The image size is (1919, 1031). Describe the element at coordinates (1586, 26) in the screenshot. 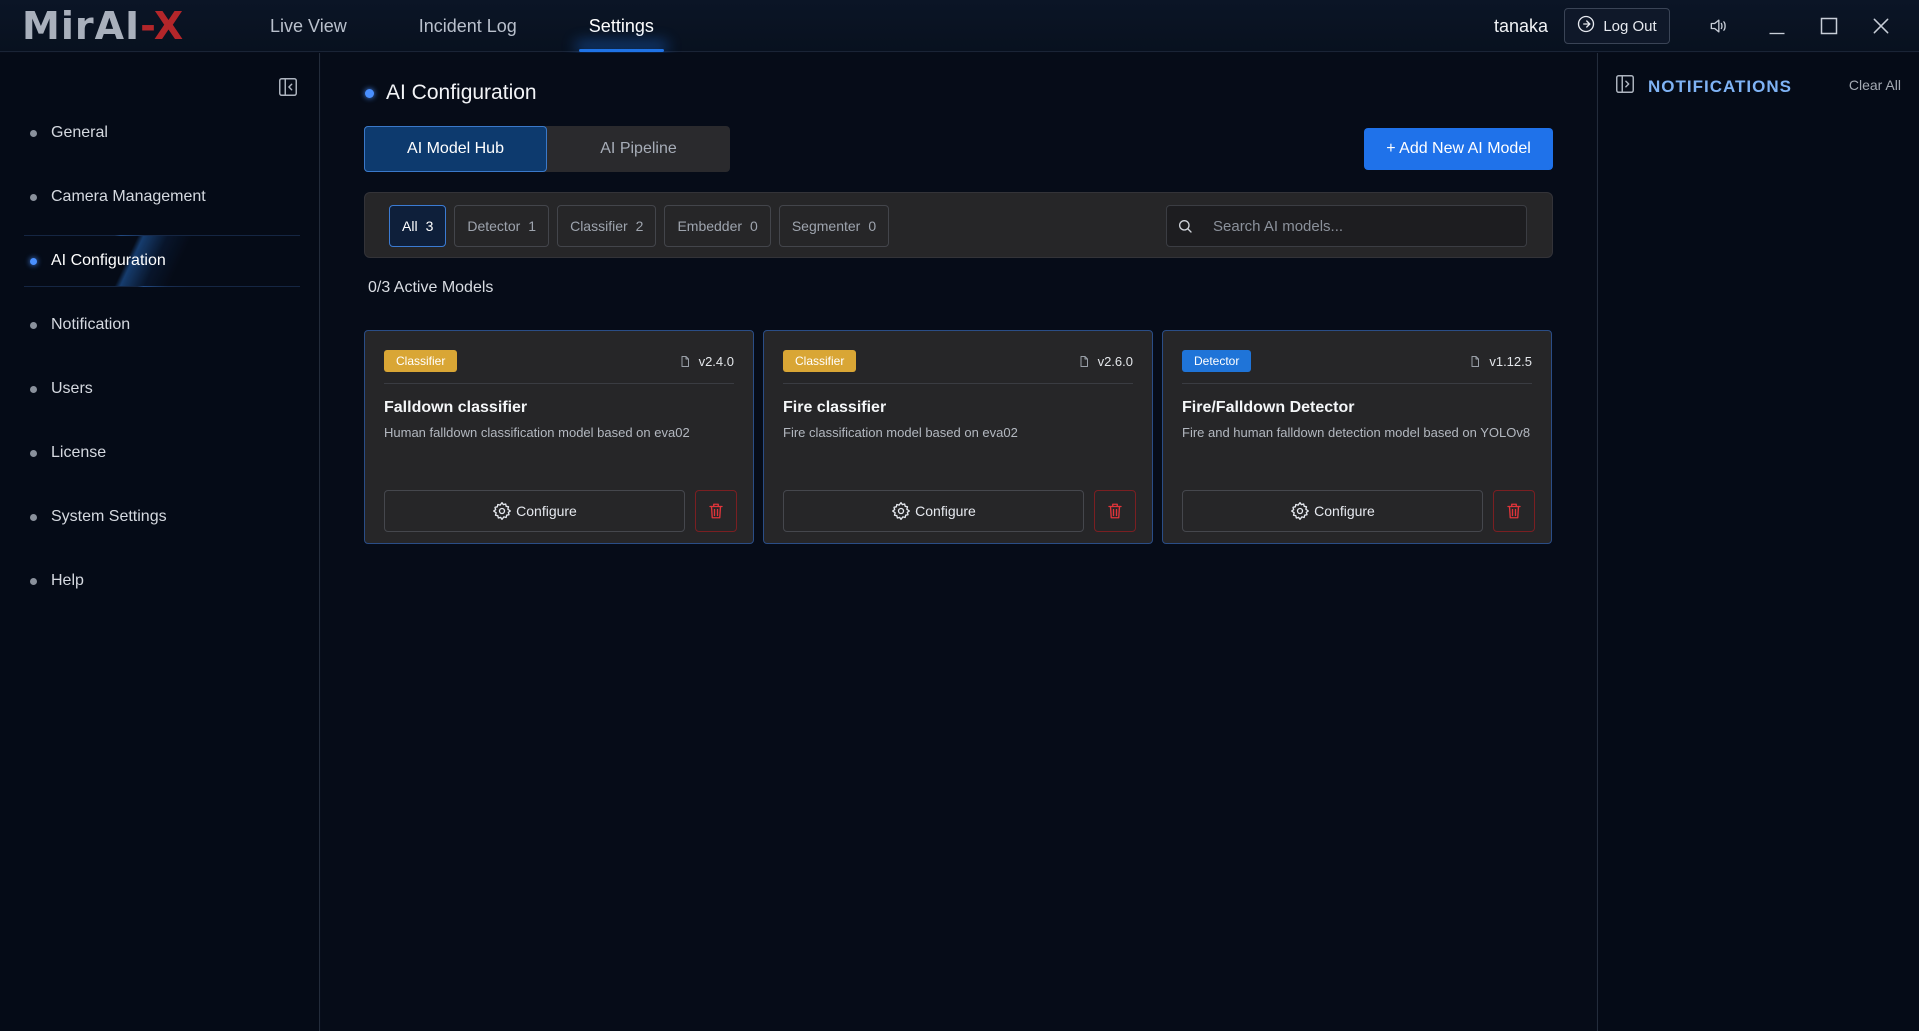

I see `logout-icon` at that location.